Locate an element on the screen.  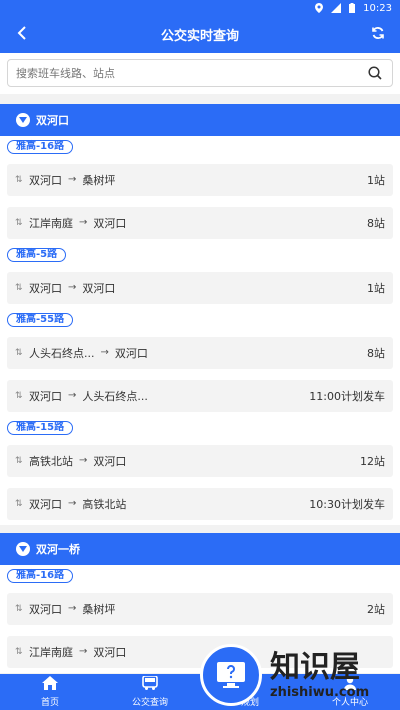
search-bar is located at coordinates (200, 73).